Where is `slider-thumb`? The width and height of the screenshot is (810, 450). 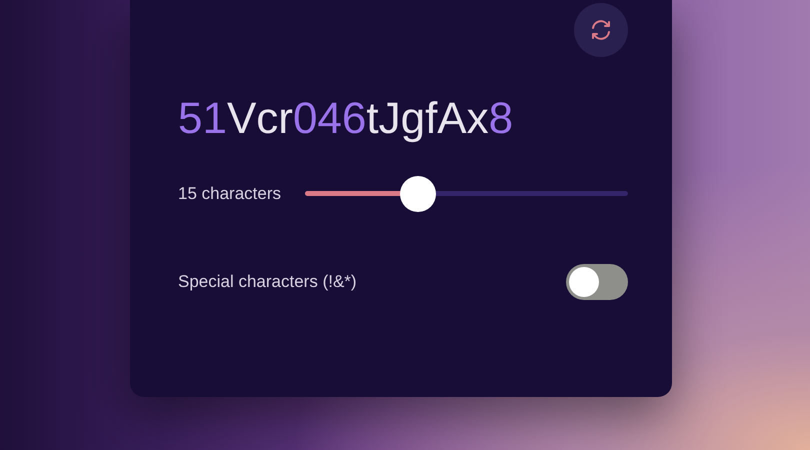
slider-thumb is located at coordinates (418, 194).